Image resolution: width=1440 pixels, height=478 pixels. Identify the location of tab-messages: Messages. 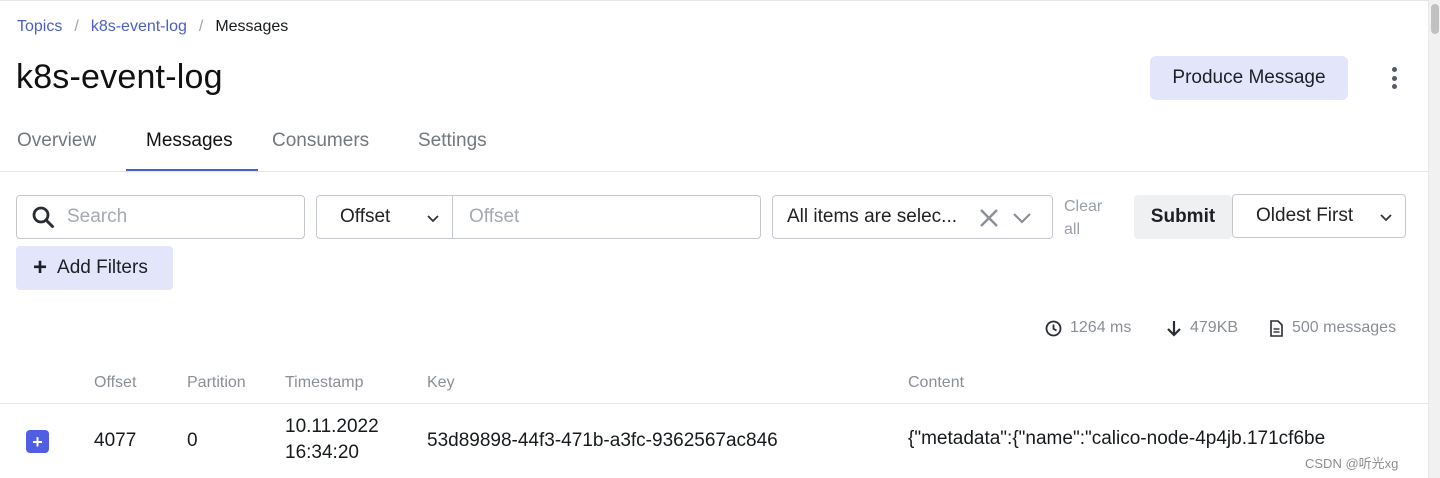
(189, 150).